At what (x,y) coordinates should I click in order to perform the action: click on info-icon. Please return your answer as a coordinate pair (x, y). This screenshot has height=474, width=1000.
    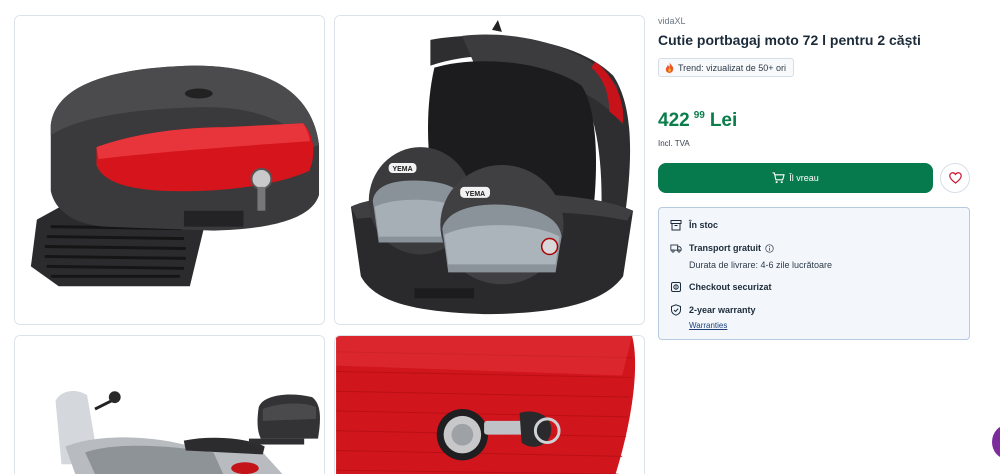
    Looking at the image, I should click on (769, 248).